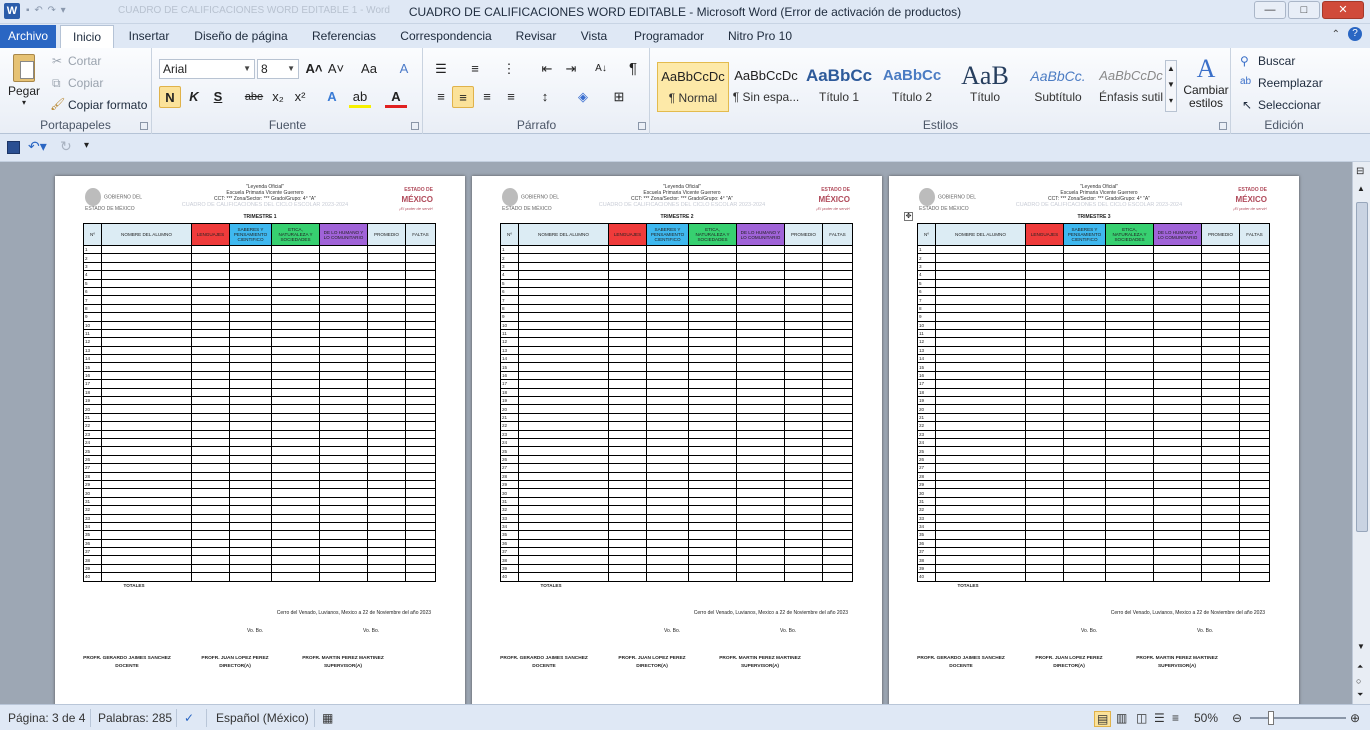 The width and height of the screenshot is (1370, 730). What do you see at coordinates (926, 258) in the screenshot?
I see `row-number: 2` at bounding box center [926, 258].